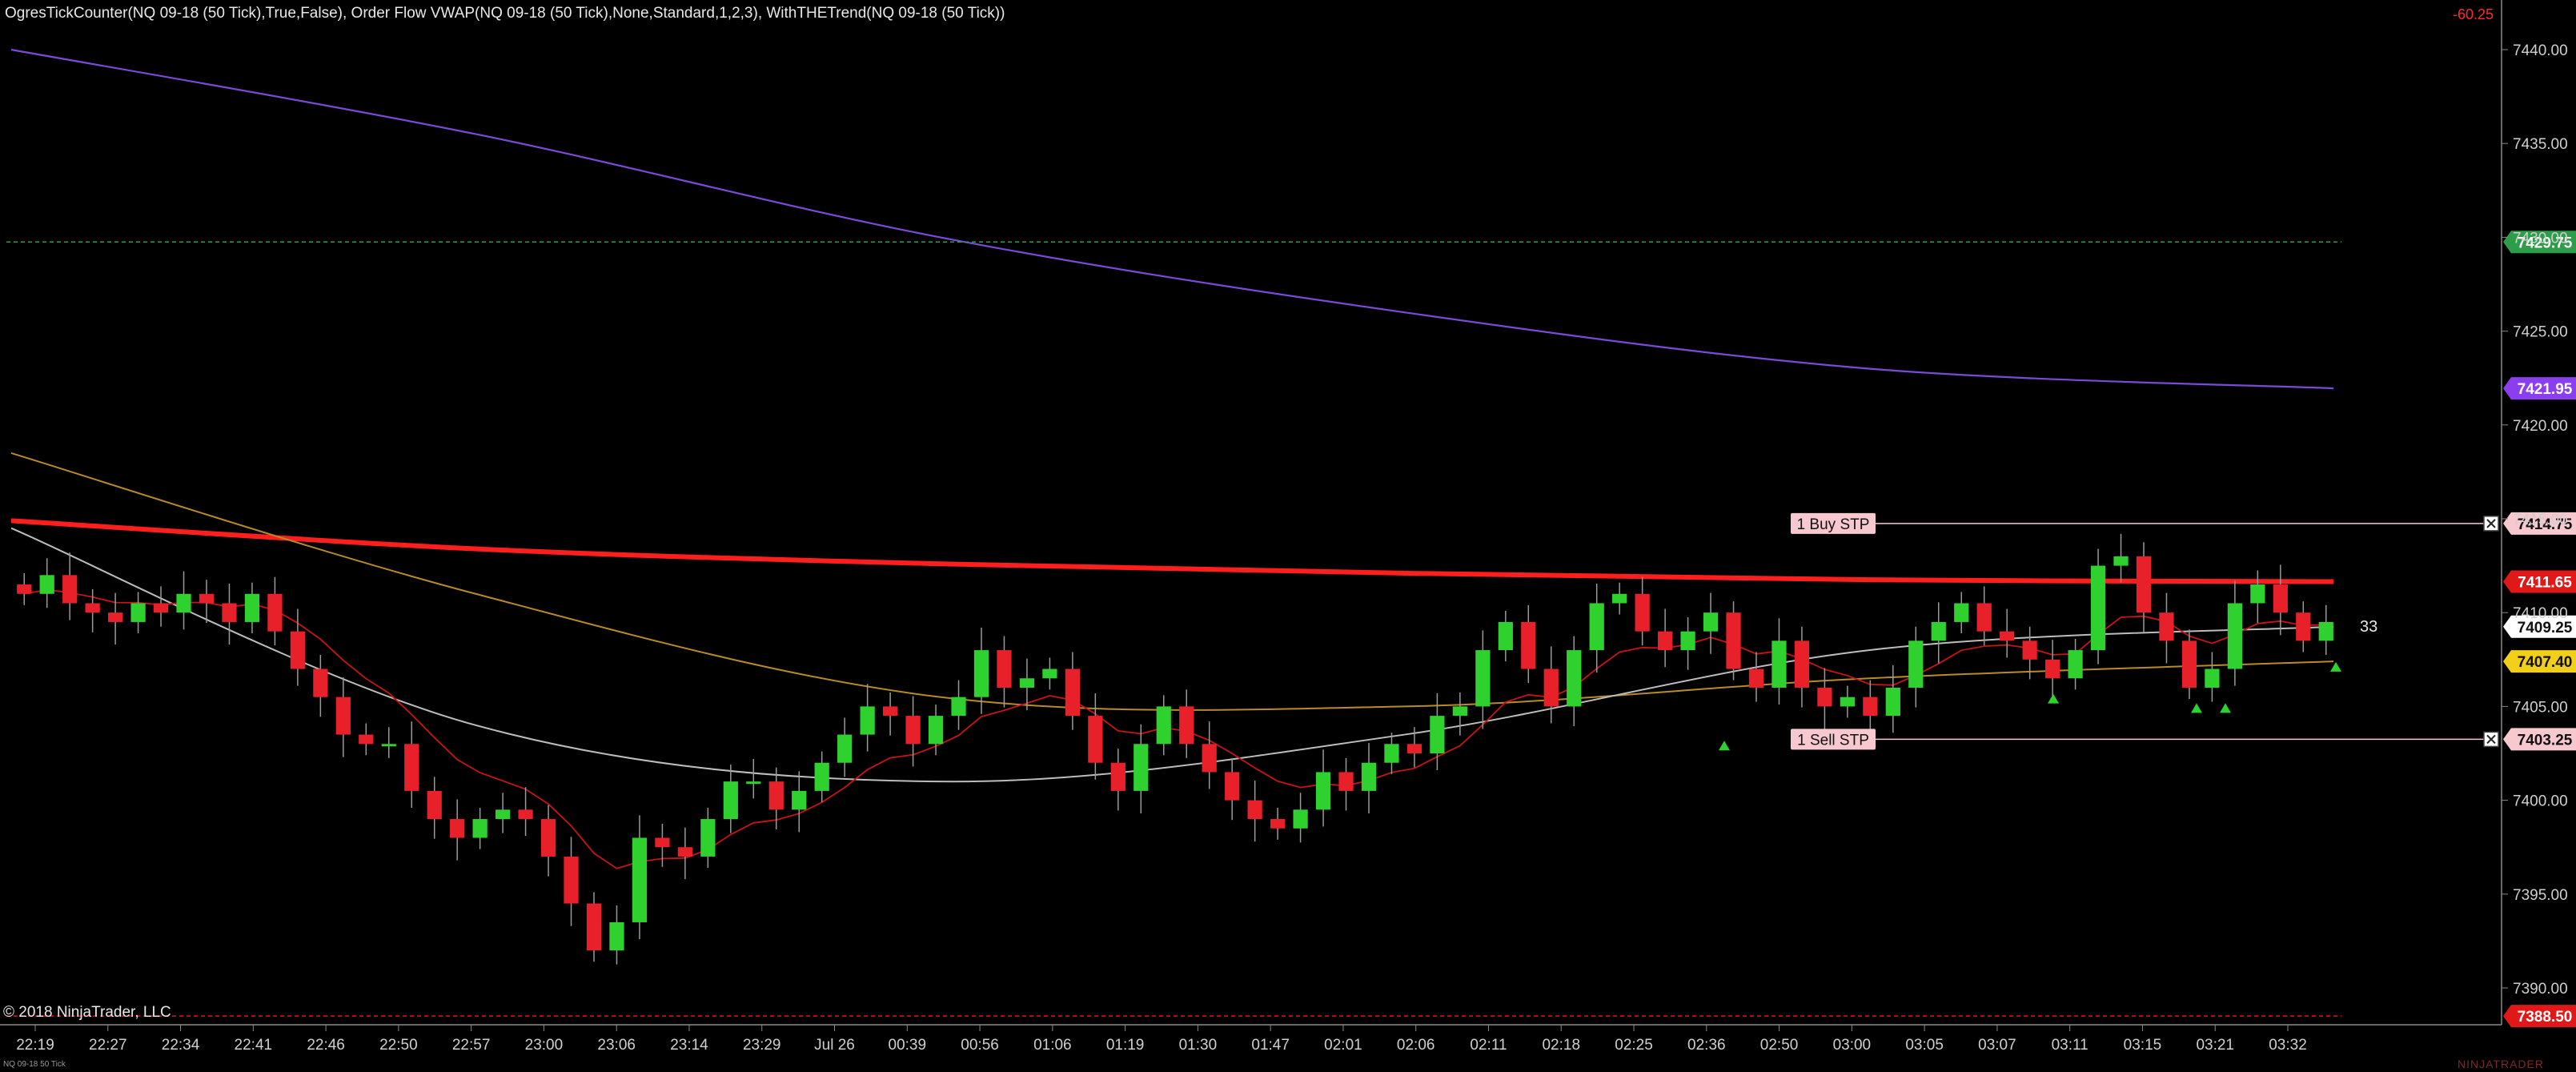 The width and height of the screenshot is (2576, 1072). Describe the element at coordinates (1997, 1045) in the screenshot. I see `x-tick-label: 03:07` at that location.